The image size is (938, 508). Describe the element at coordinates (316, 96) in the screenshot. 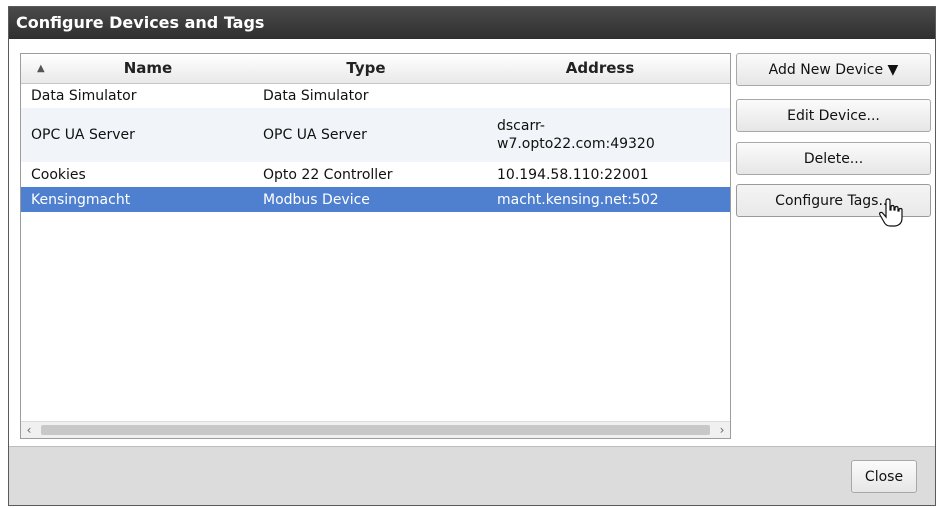

I see `cell-type: Data Simulator` at that location.